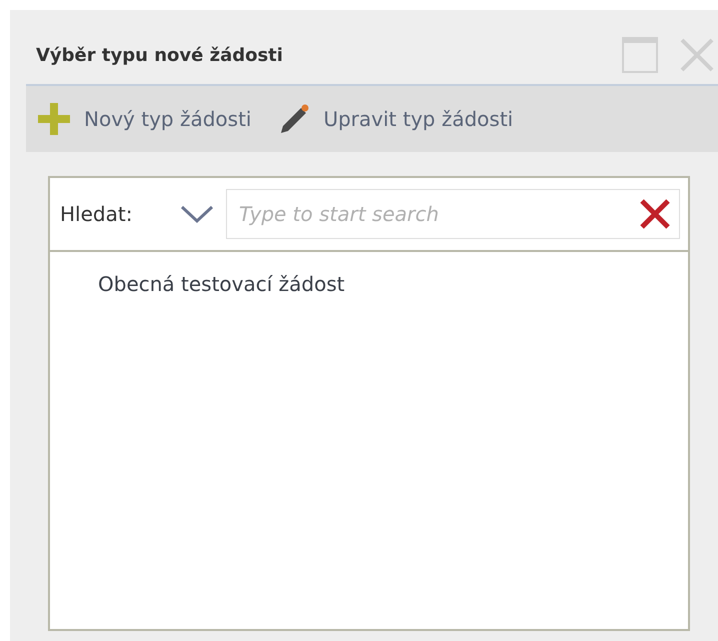 The width and height of the screenshot is (718, 641). What do you see at coordinates (395, 119) in the screenshot?
I see `edit-type-button: Upravit typ žádosti` at bounding box center [395, 119].